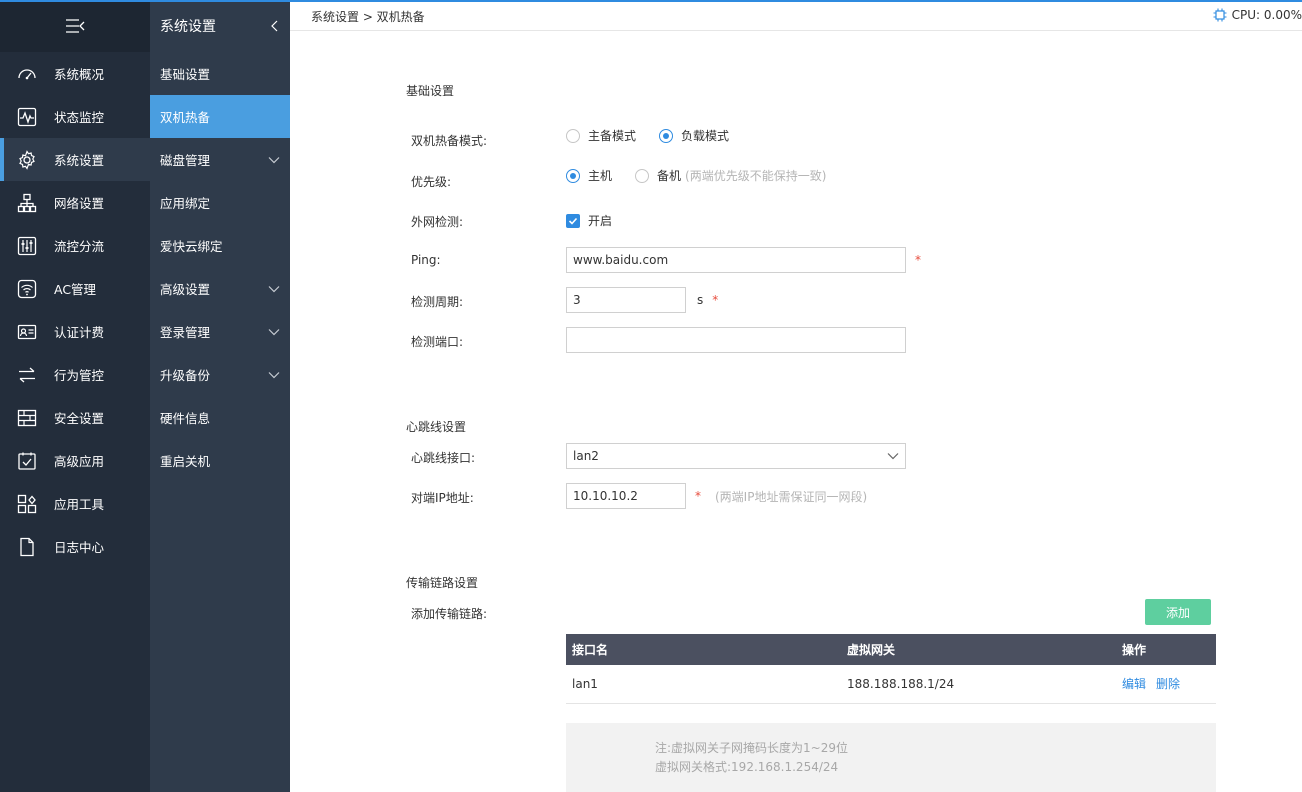 The width and height of the screenshot is (1302, 792). What do you see at coordinates (27, 547) in the screenshot?
I see `document-icon` at bounding box center [27, 547].